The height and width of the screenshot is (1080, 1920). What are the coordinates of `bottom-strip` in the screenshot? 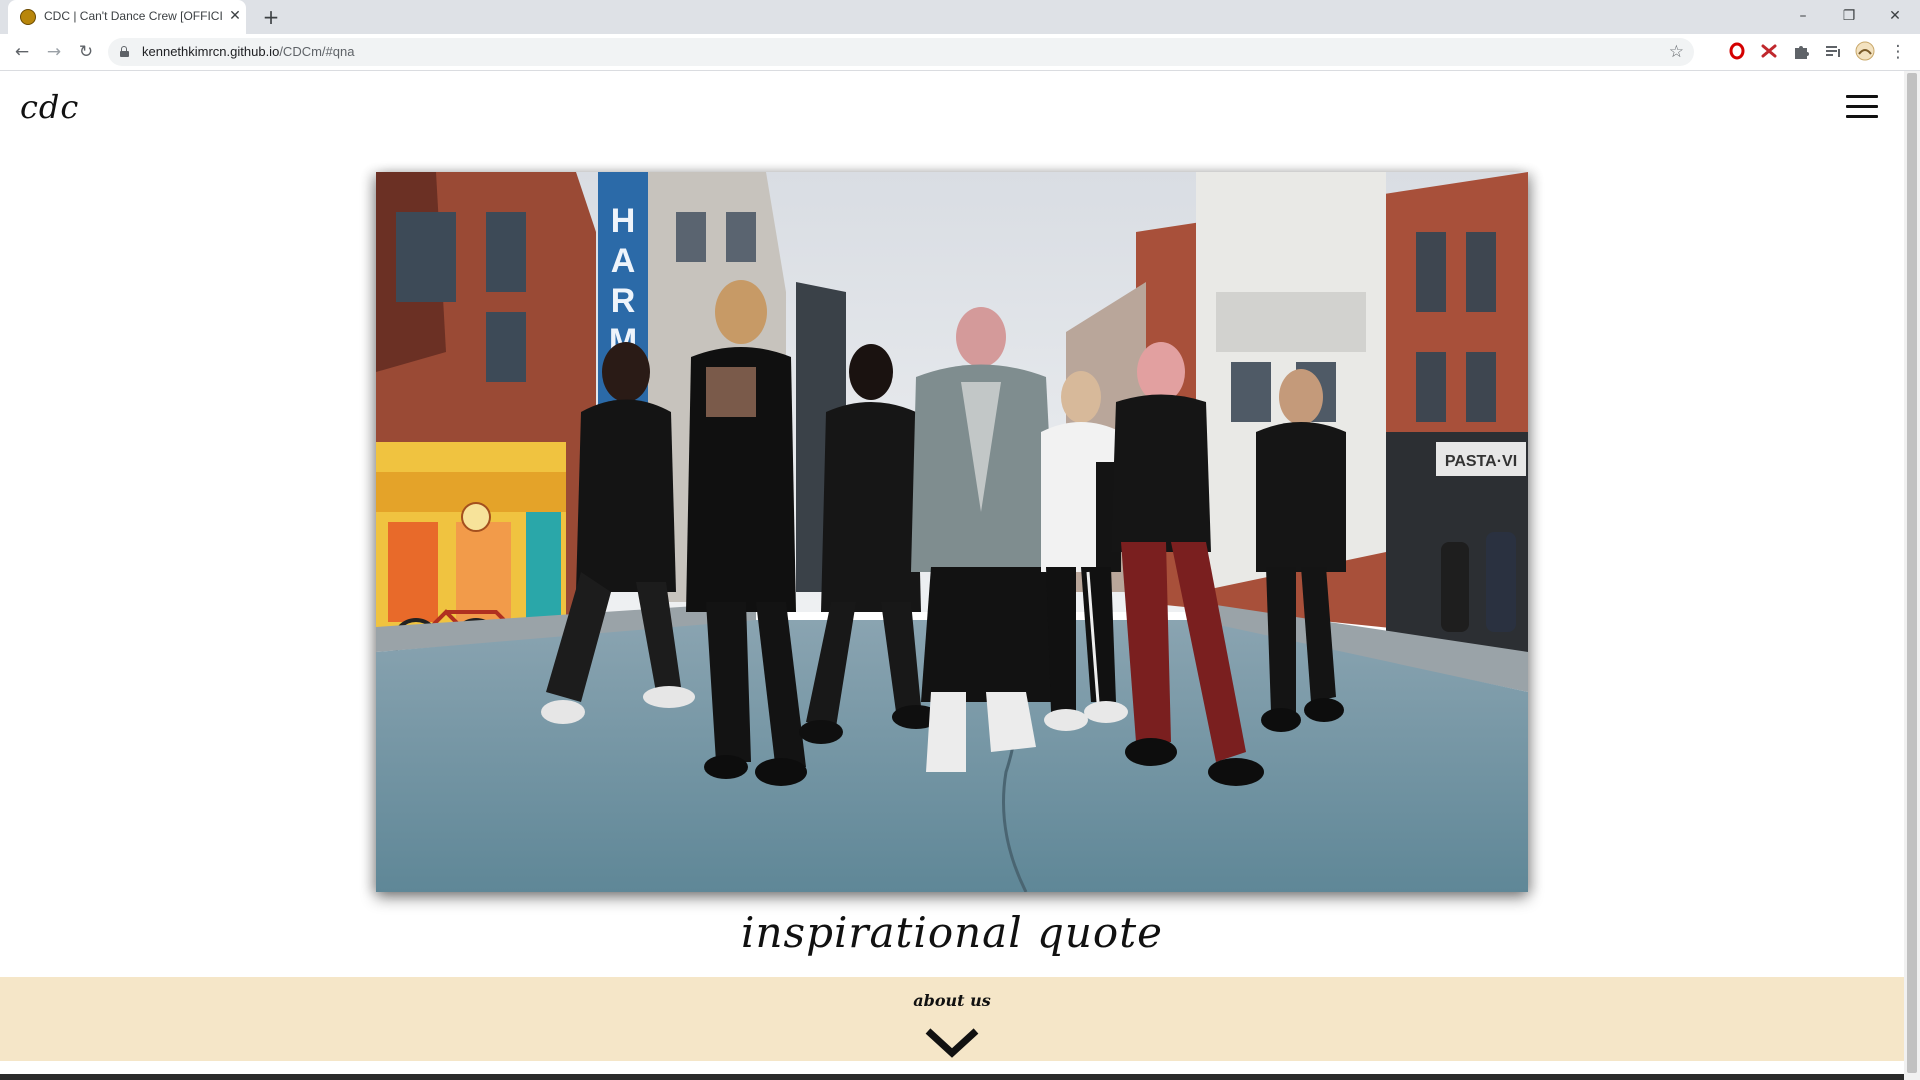 It's located at (952, 1077).